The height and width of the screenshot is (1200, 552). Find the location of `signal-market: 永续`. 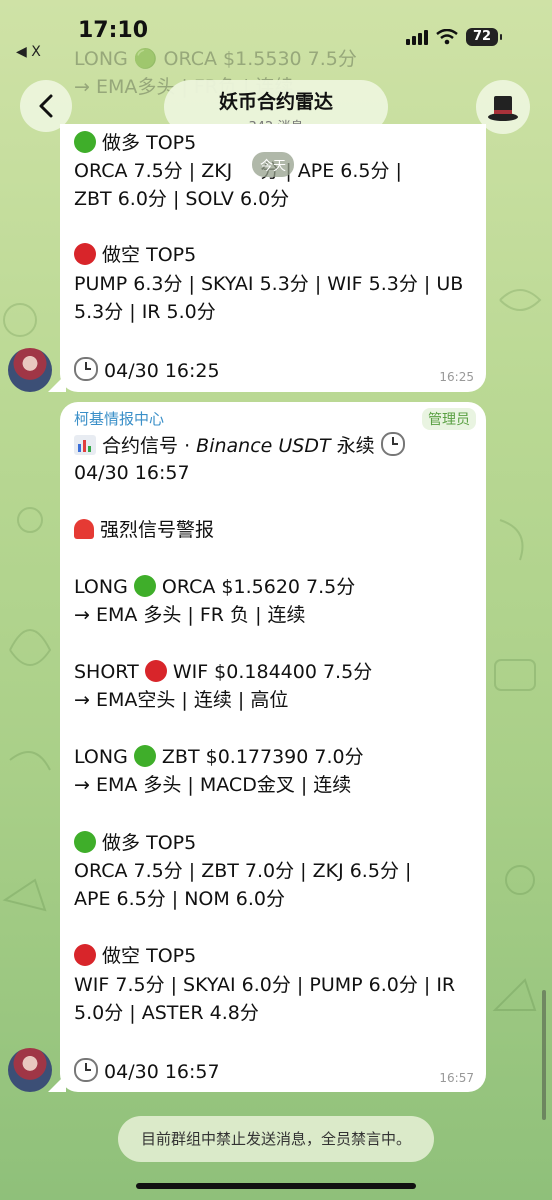

signal-market: 永续 is located at coordinates (352, 446).